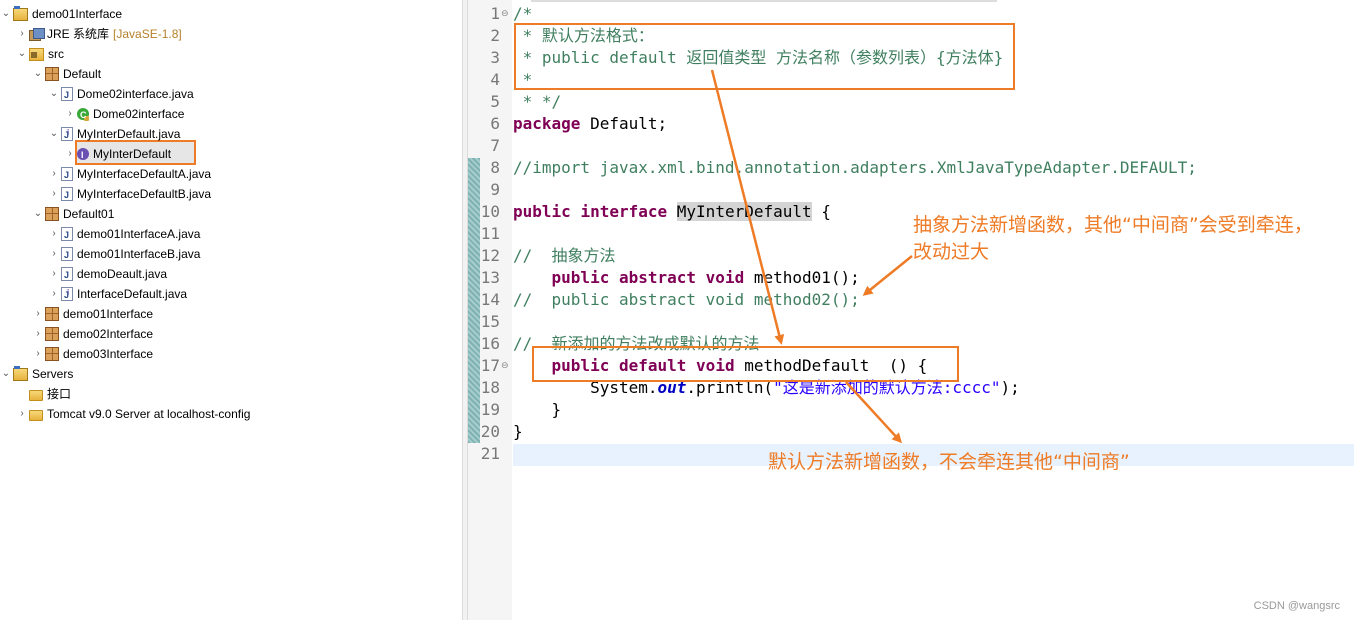 The height and width of the screenshot is (620, 1354). What do you see at coordinates (1113, 225) in the screenshot?
I see `annotation-note-abstract: 抽象方法新增函数，其他“中间商”会受到牵连，` at bounding box center [1113, 225].